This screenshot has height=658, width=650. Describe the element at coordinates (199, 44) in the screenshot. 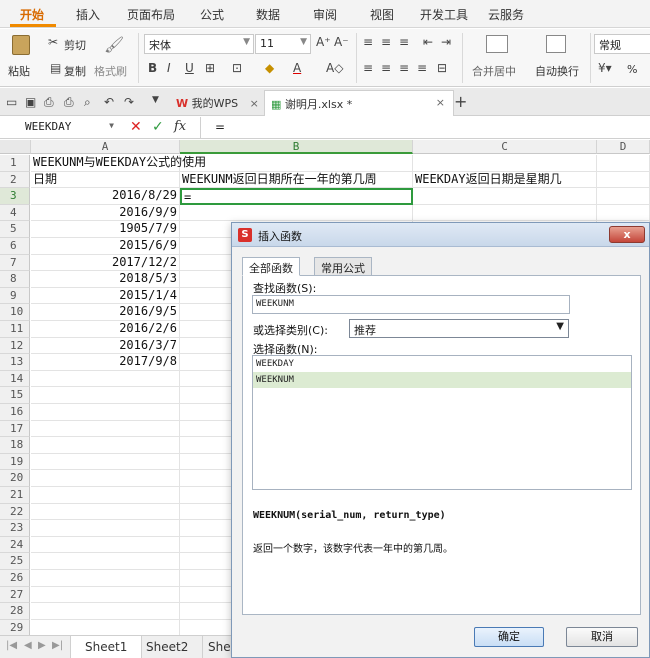

I see `font-name-select: 宋体 ▼` at that location.